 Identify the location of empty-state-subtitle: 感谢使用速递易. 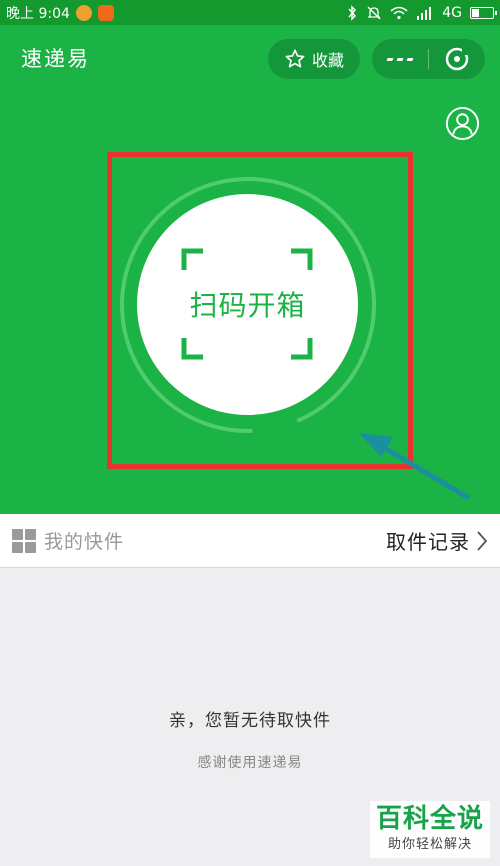
(250, 763).